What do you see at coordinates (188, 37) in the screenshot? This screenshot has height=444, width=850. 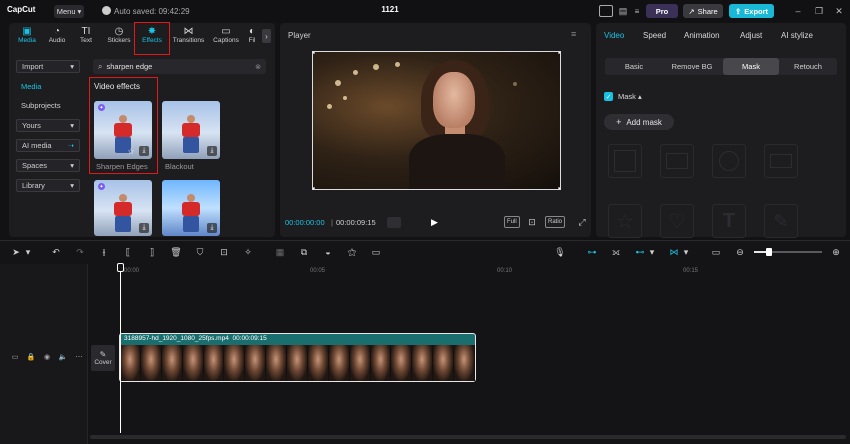 I see `tab-transitions: ⋈ Transitions` at bounding box center [188, 37].